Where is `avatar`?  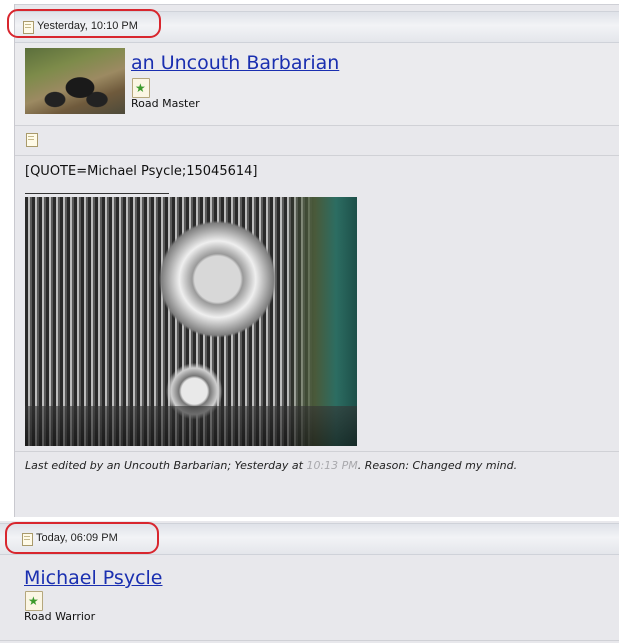
avatar is located at coordinates (75, 81).